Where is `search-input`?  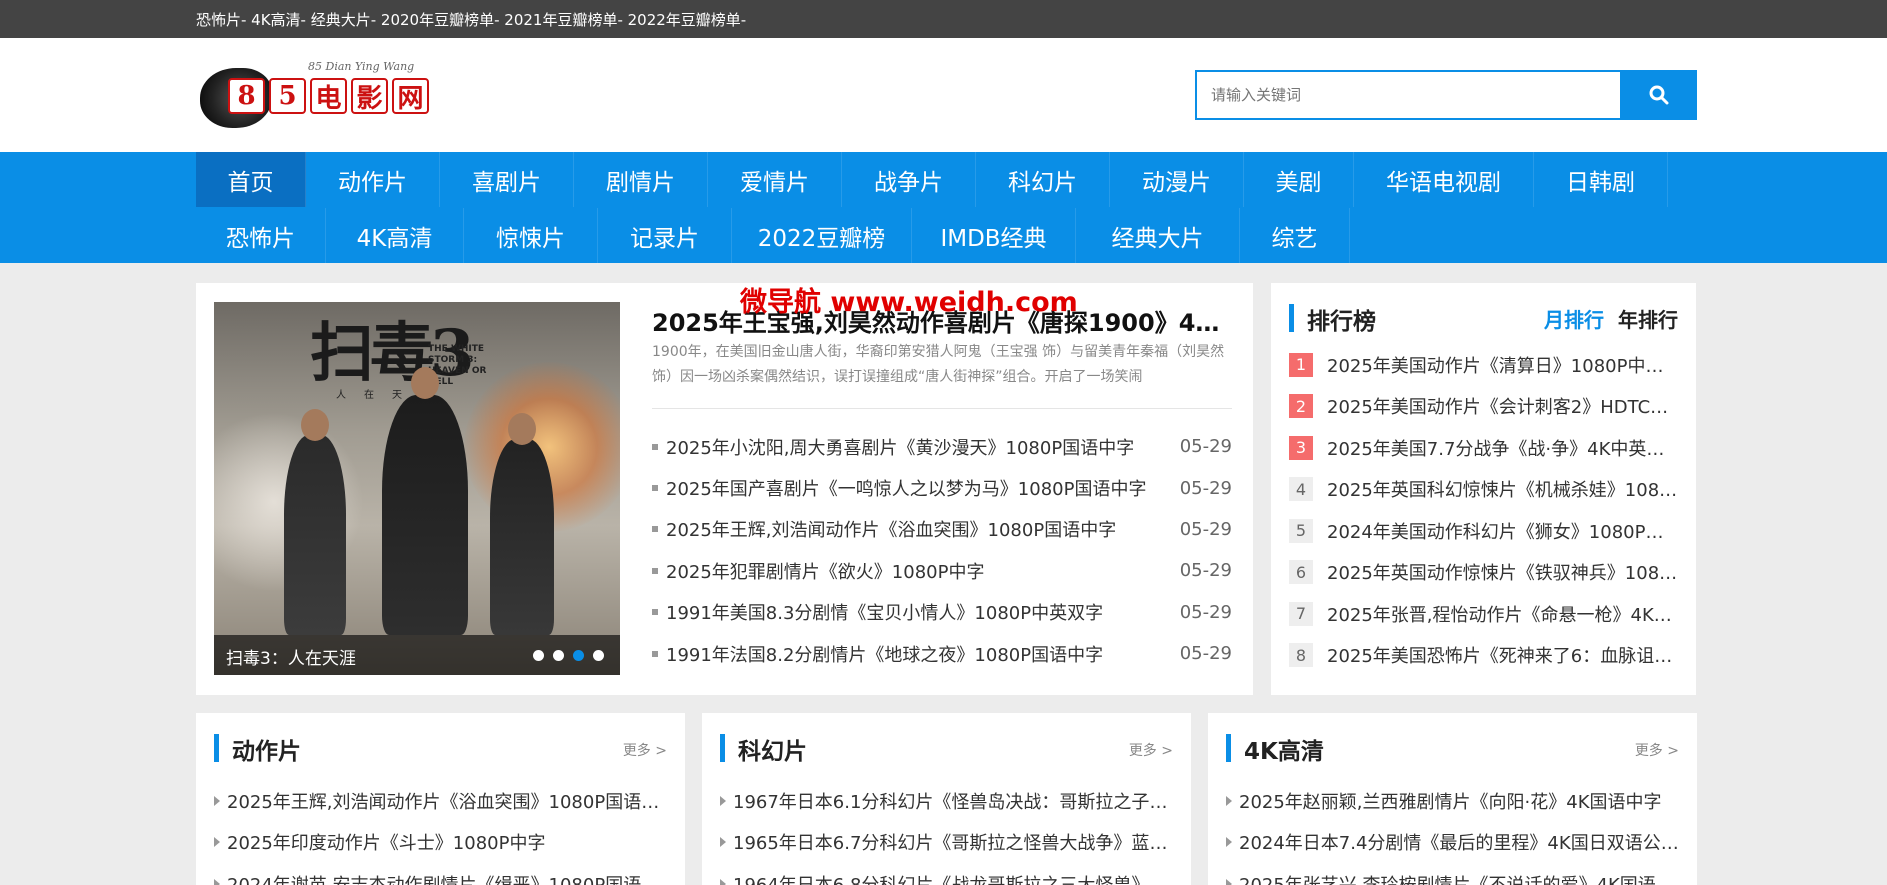
search-input is located at coordinates (1407, 95).